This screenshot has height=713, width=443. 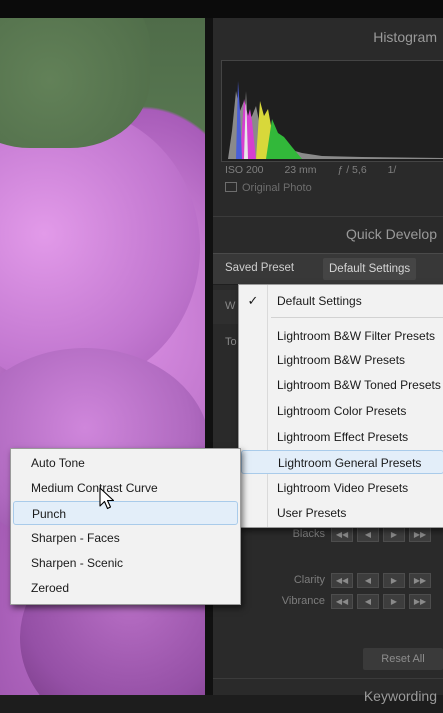 I want to click on histogram-header: Histogram, so click(x=328, y=37).